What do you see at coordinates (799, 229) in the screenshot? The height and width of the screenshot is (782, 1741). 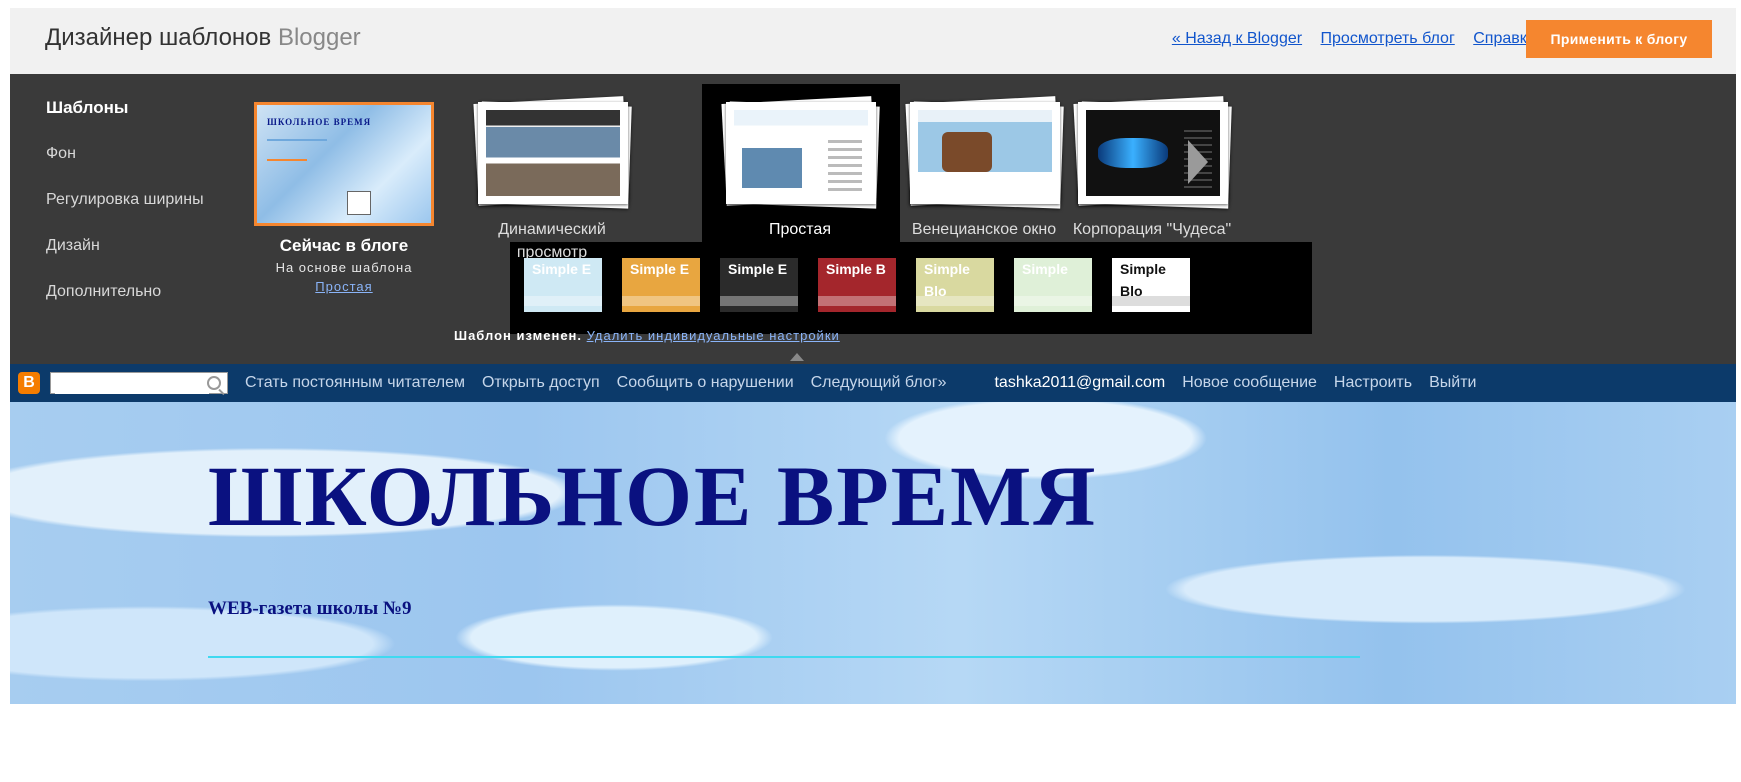 I see `template-name: Простая` at bounding box center [799, 229].